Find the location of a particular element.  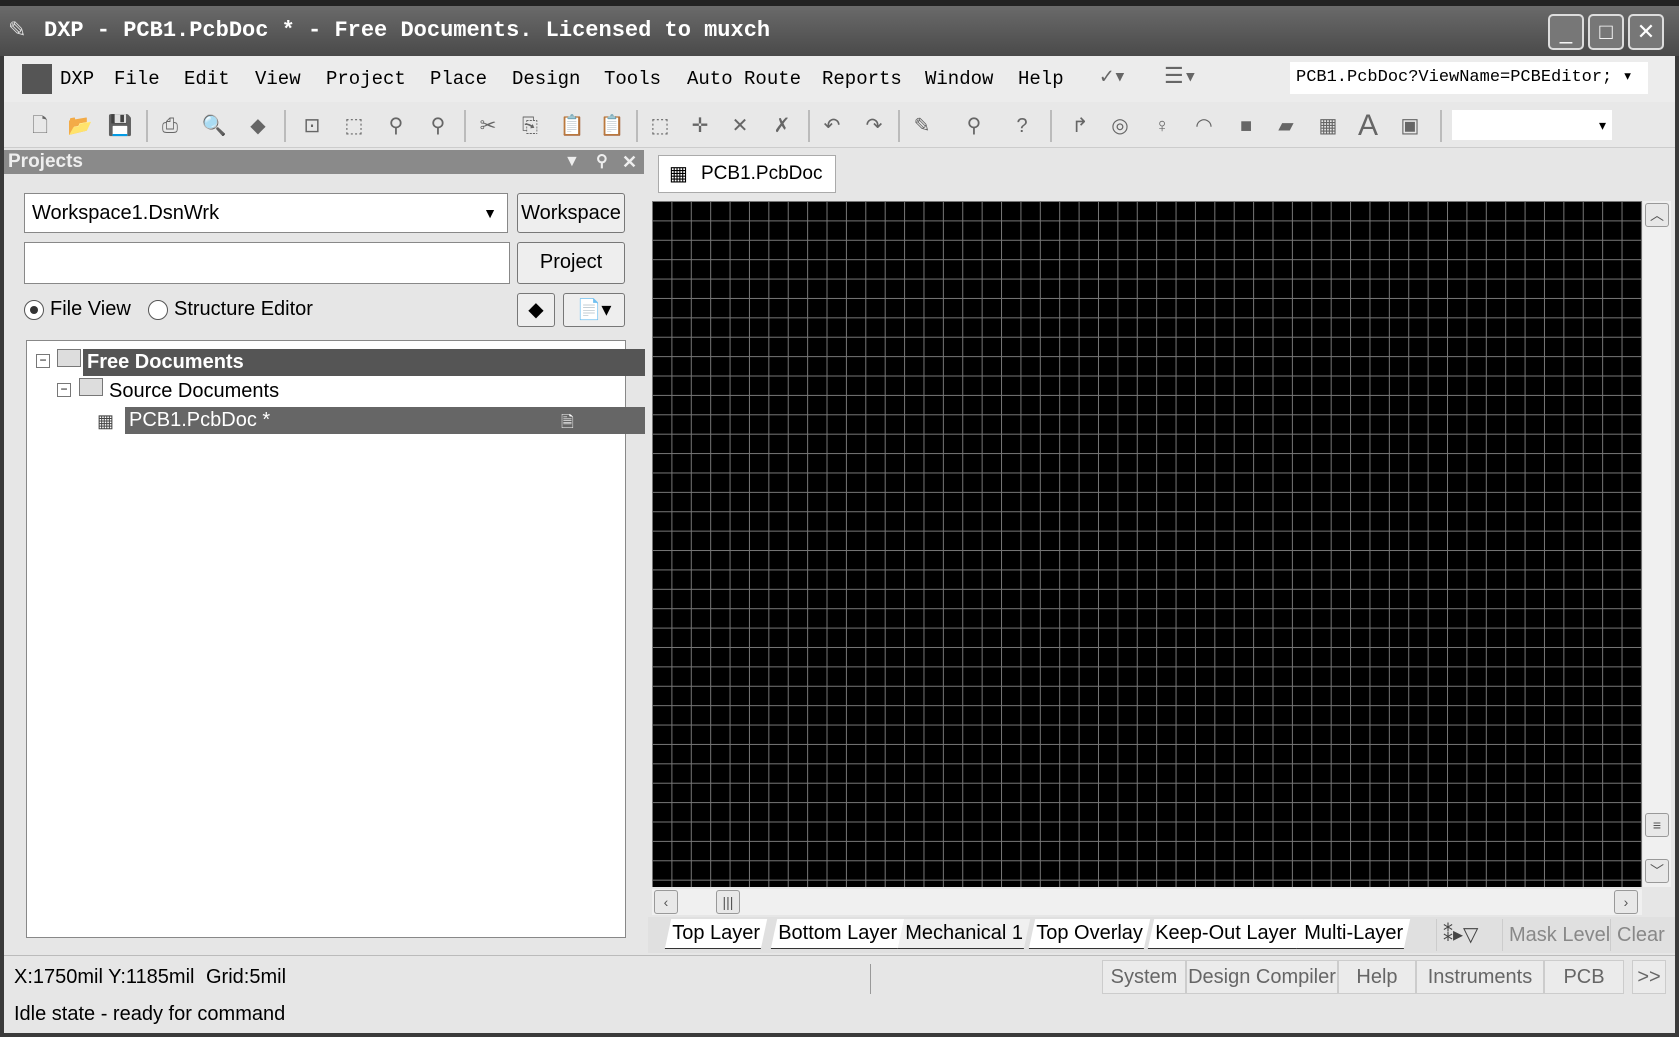

move-icon: ✛ is located at coordinates (700, 126).